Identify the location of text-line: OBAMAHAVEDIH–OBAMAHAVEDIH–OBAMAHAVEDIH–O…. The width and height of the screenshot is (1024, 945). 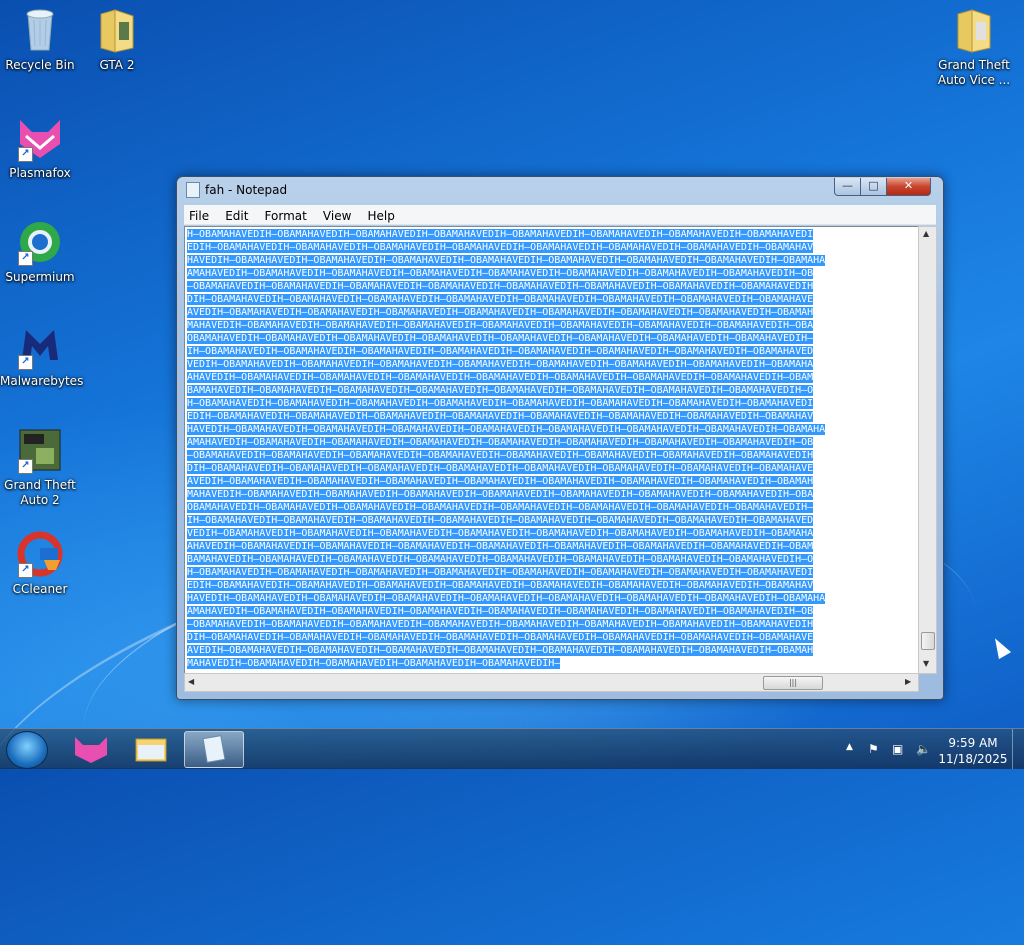
(552, 338).